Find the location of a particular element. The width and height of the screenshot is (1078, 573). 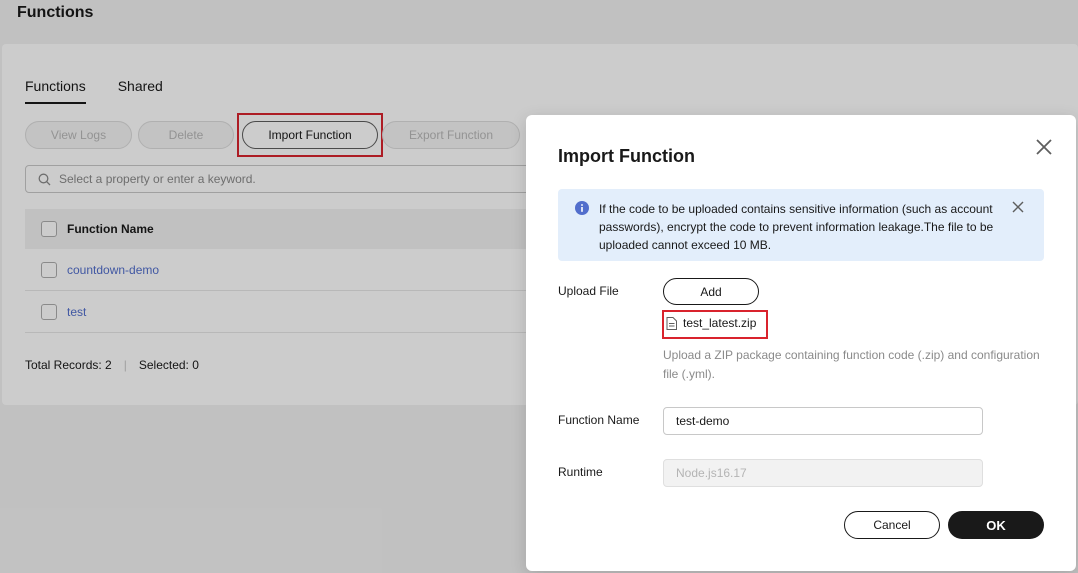

file-icon is located at coordinates (671, 323).